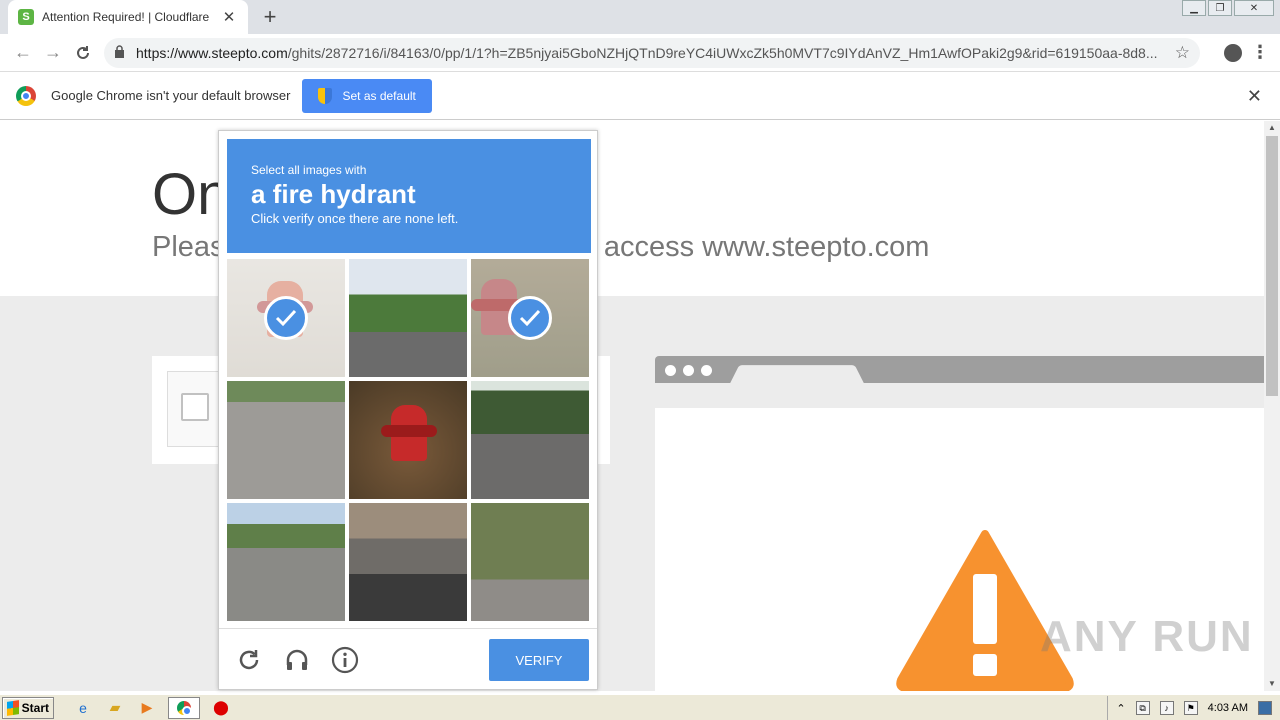 The width and height of the screenshot is (1280, 720). What do you see at coordinates (325, 95) in the screenshot?
I see `uac-shield-icon` at bounding box center [325, 95].